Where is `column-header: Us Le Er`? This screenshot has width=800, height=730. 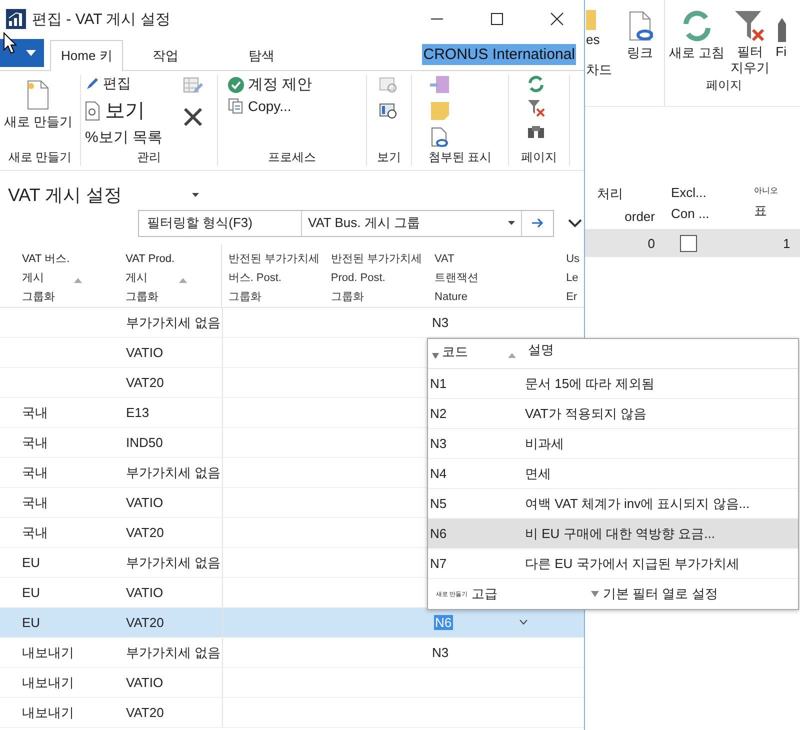
column-header: Us Le Er is located at coordinates (573, 277).